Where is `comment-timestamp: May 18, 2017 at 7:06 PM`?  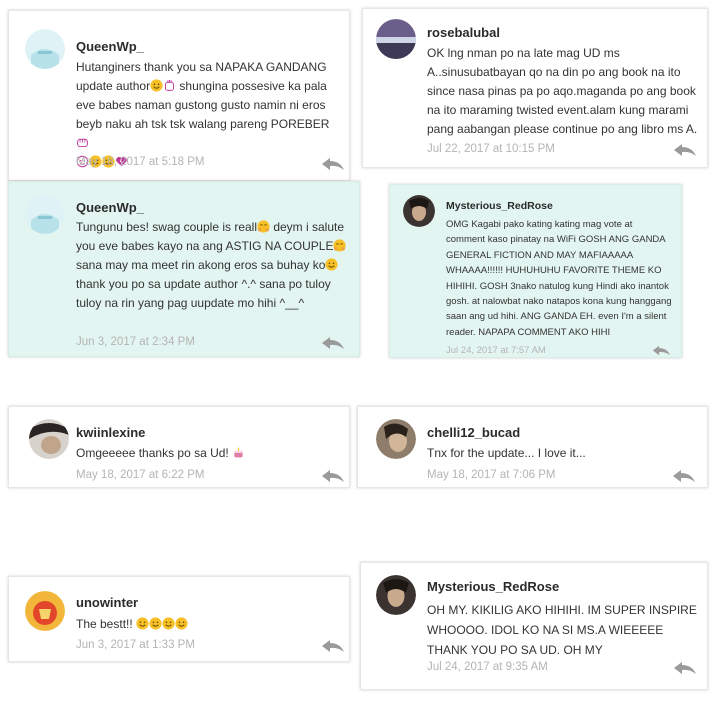 comment-timestamp: May 18, 2017 at 7:06 PM is located at coordinates (491, 475).